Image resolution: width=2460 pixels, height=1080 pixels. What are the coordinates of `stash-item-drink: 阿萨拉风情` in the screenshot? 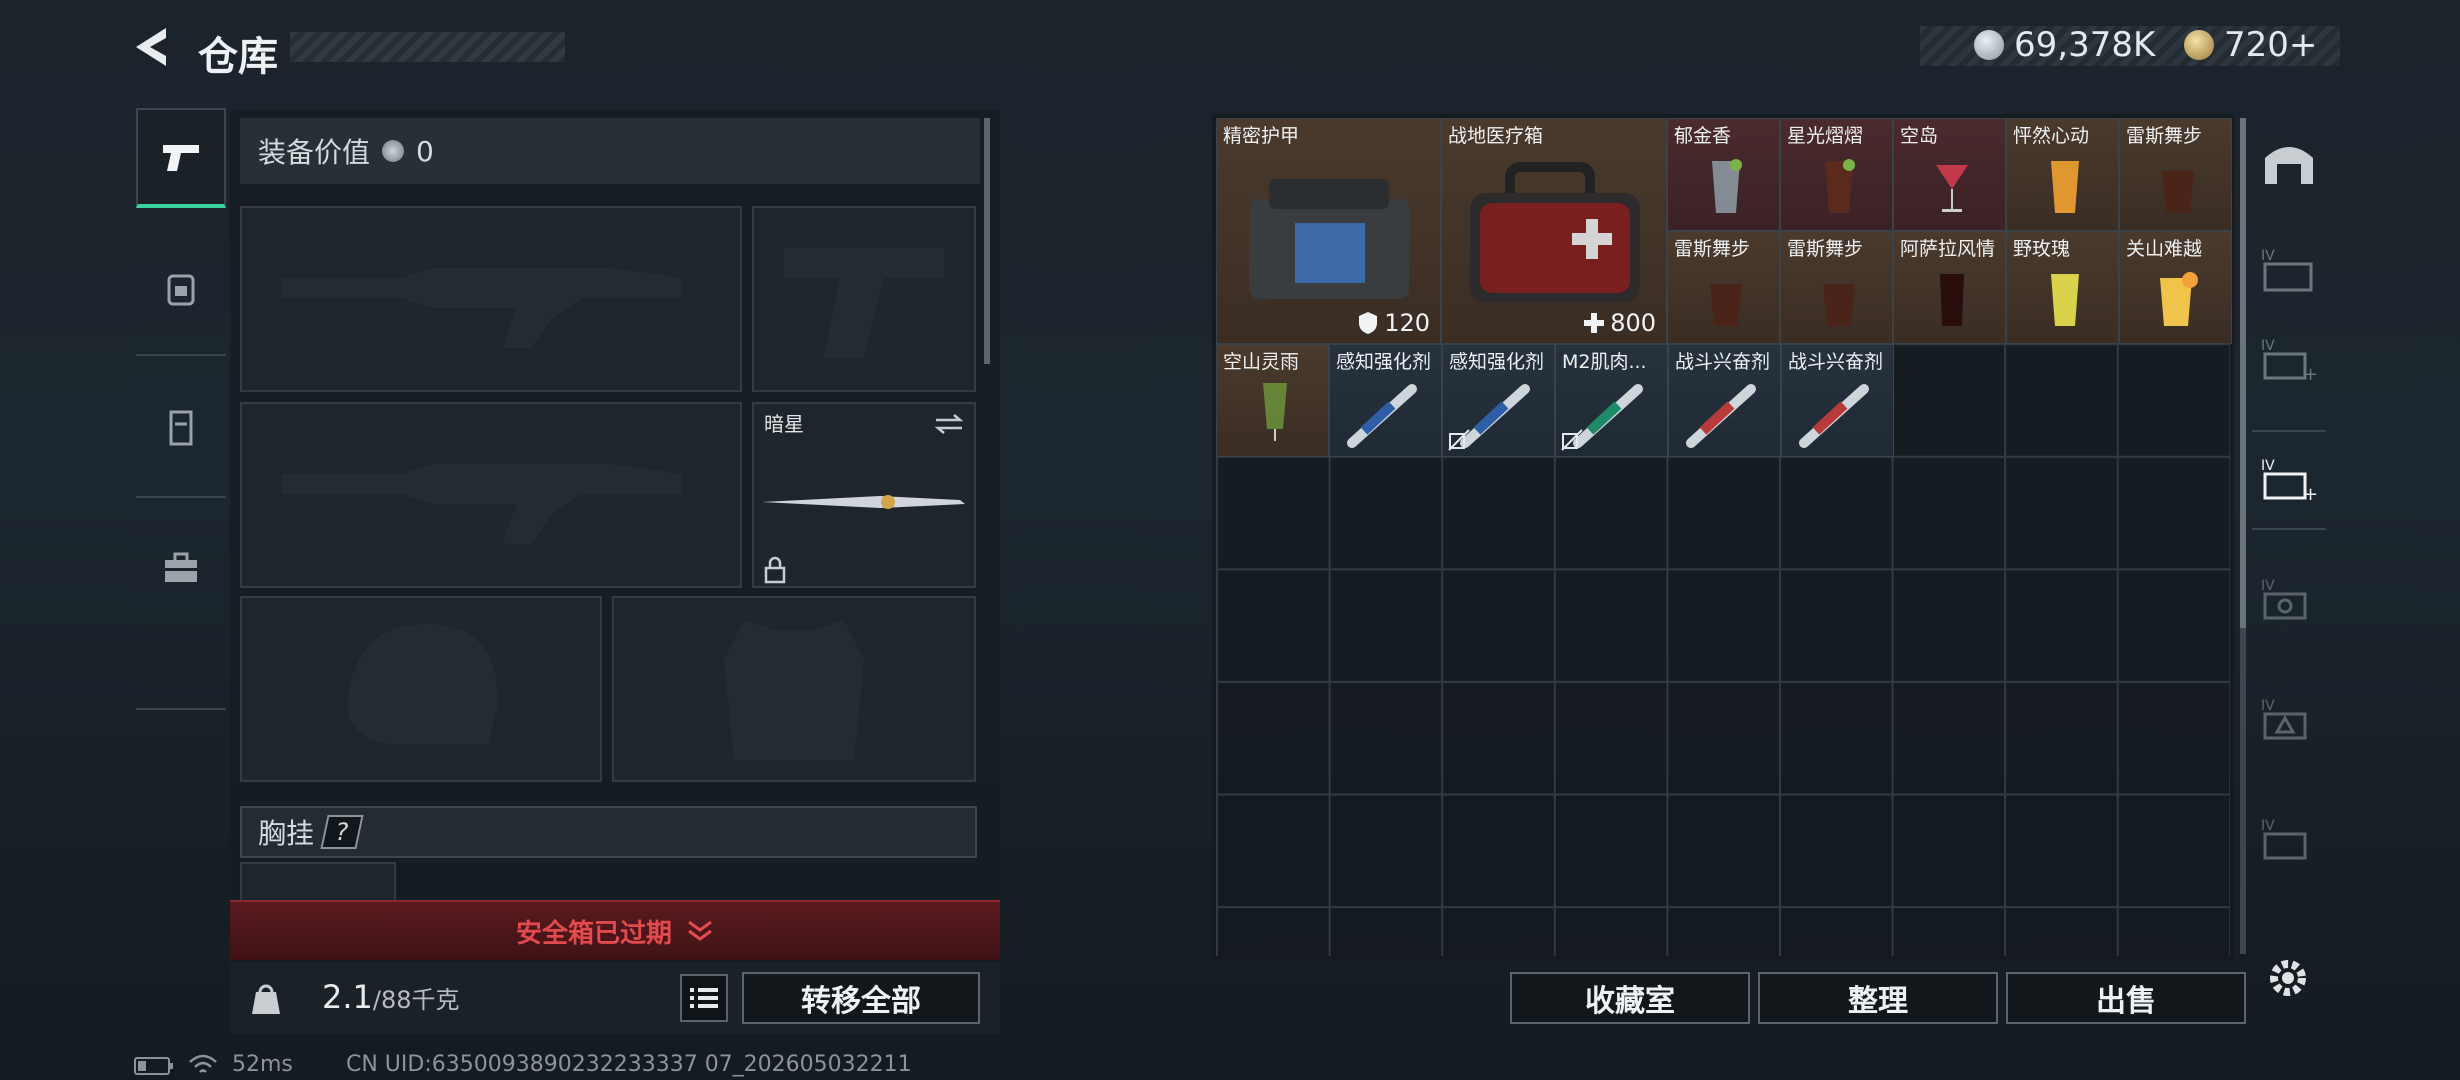 It's located at (1949, 287).